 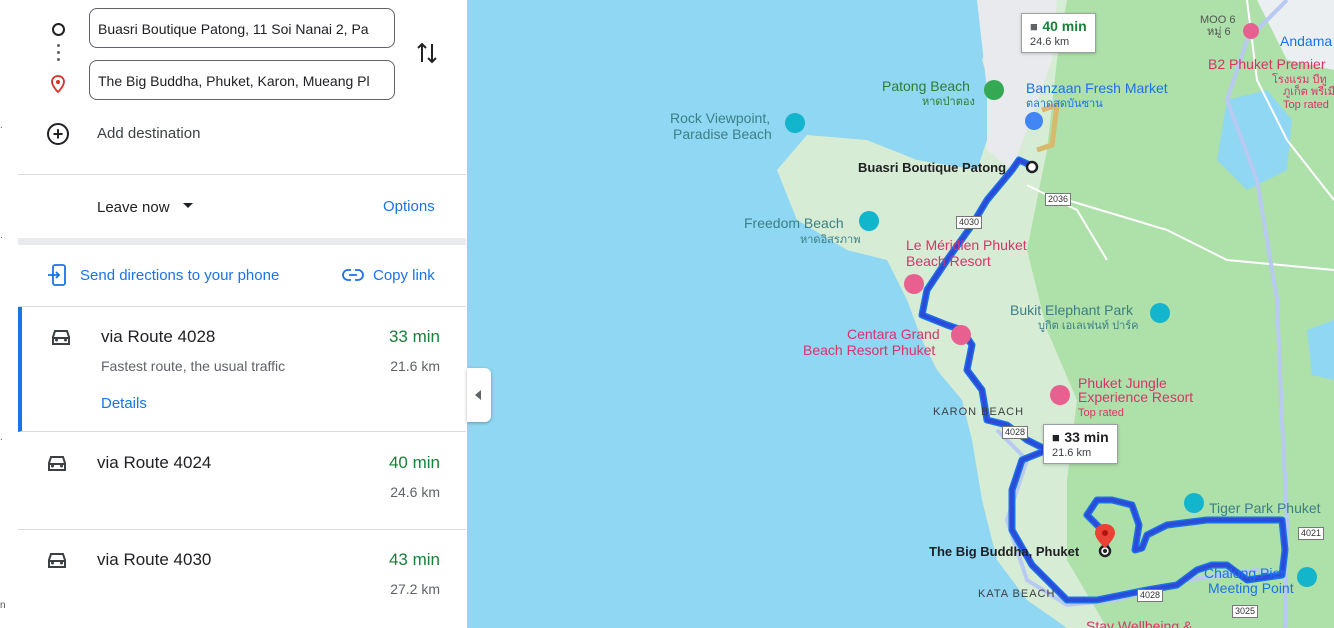 What do you see at coordinates (1245, 611) in the screenshot?
I see `road-shield: 3025` at bounding box center [1245, 611].